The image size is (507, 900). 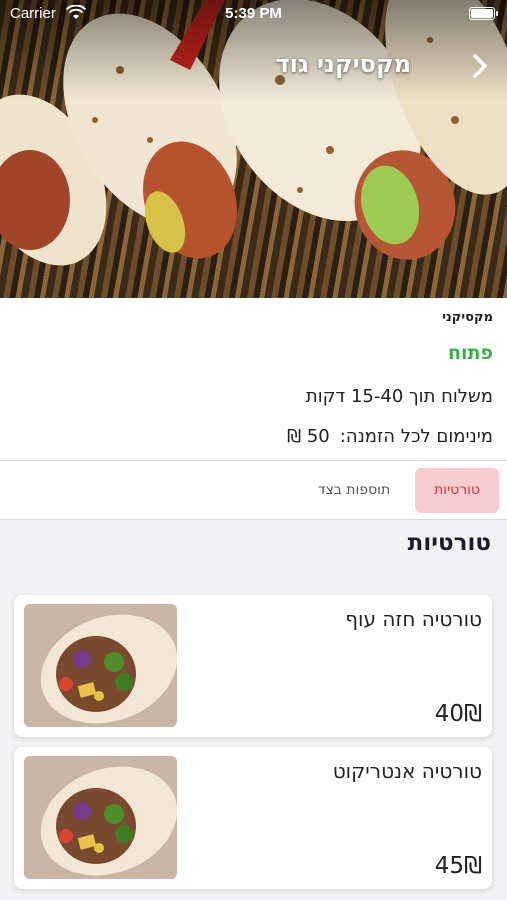 What do you see at coordinates (467, 317) in the screenshot?
I see `cuisine-label: מקסיקני` at bounding box center [467, 317].